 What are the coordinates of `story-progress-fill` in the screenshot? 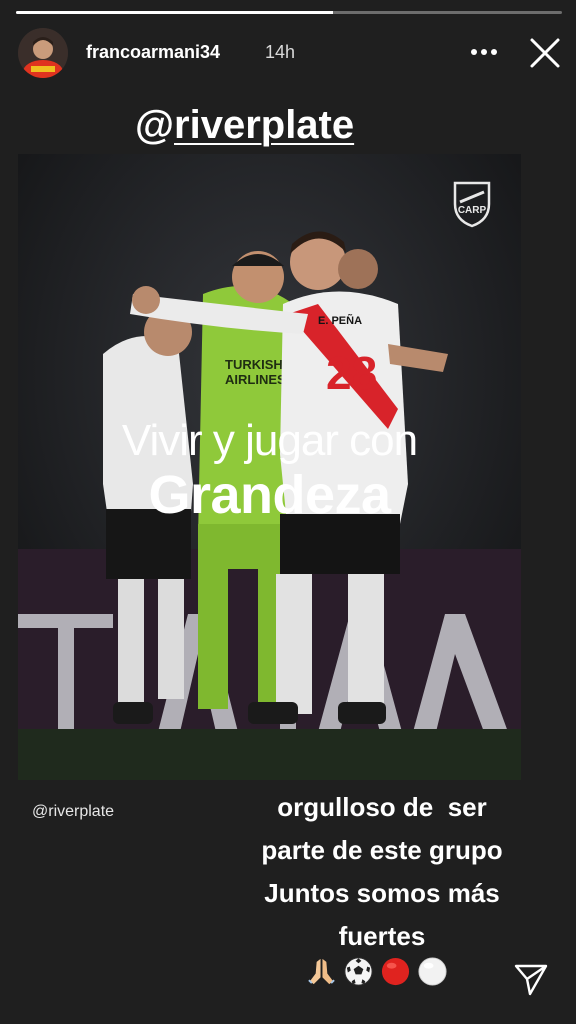 It's located at (174, 12).